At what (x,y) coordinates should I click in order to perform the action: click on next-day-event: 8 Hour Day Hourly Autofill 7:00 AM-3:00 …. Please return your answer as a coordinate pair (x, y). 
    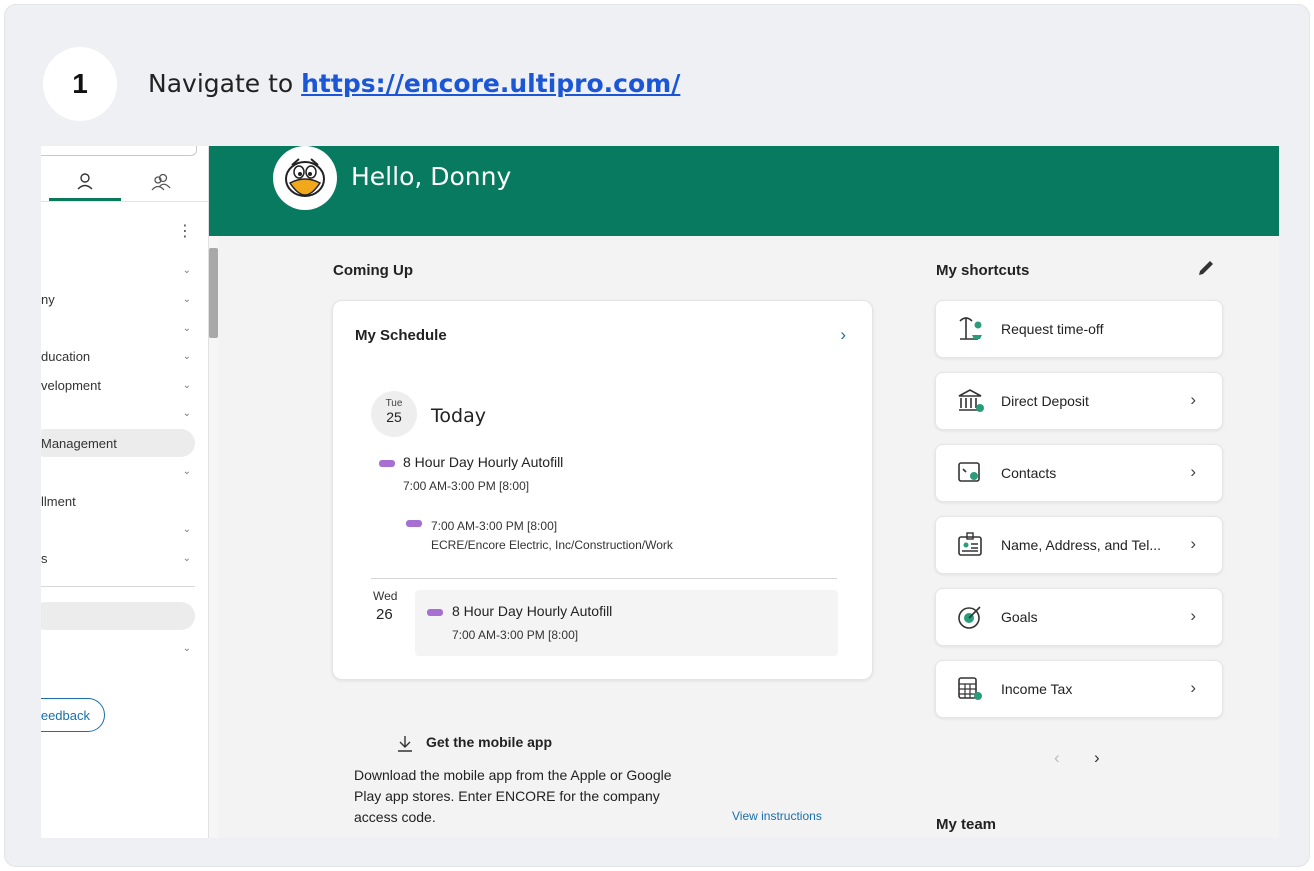
    Looking at the image, I should click on (626, 623).